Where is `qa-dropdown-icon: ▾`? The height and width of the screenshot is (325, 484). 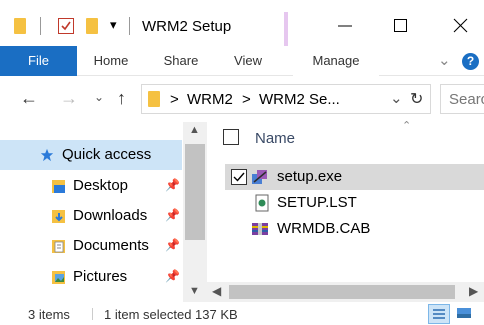 qa-dropdown-icon: ▾ is located at coordinates (113, 25).